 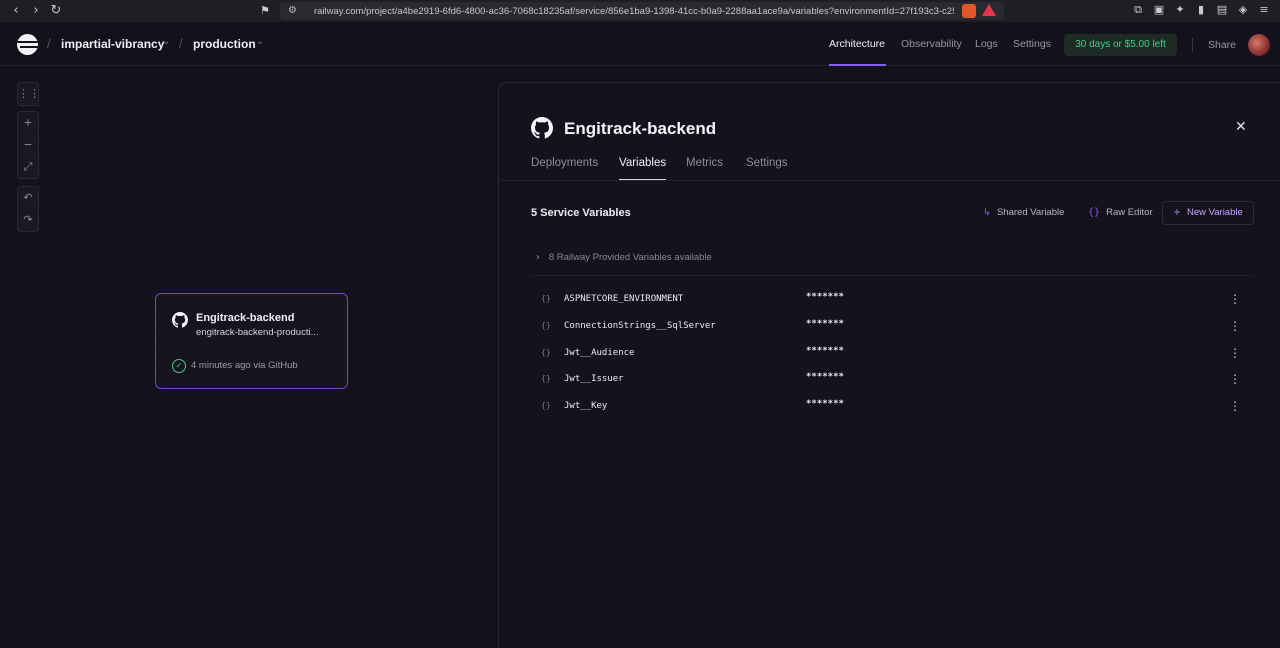 I want to click on railway-logo-icon, so click(x=27, y=44).